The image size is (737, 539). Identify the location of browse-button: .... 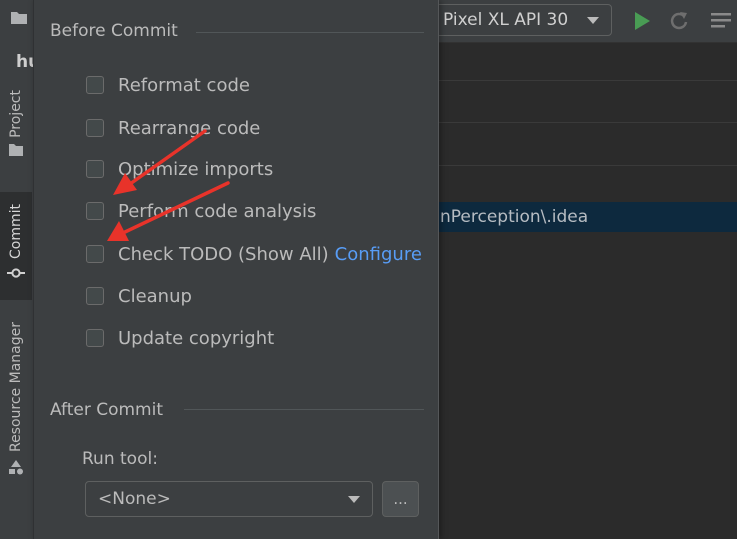
(400, 499).